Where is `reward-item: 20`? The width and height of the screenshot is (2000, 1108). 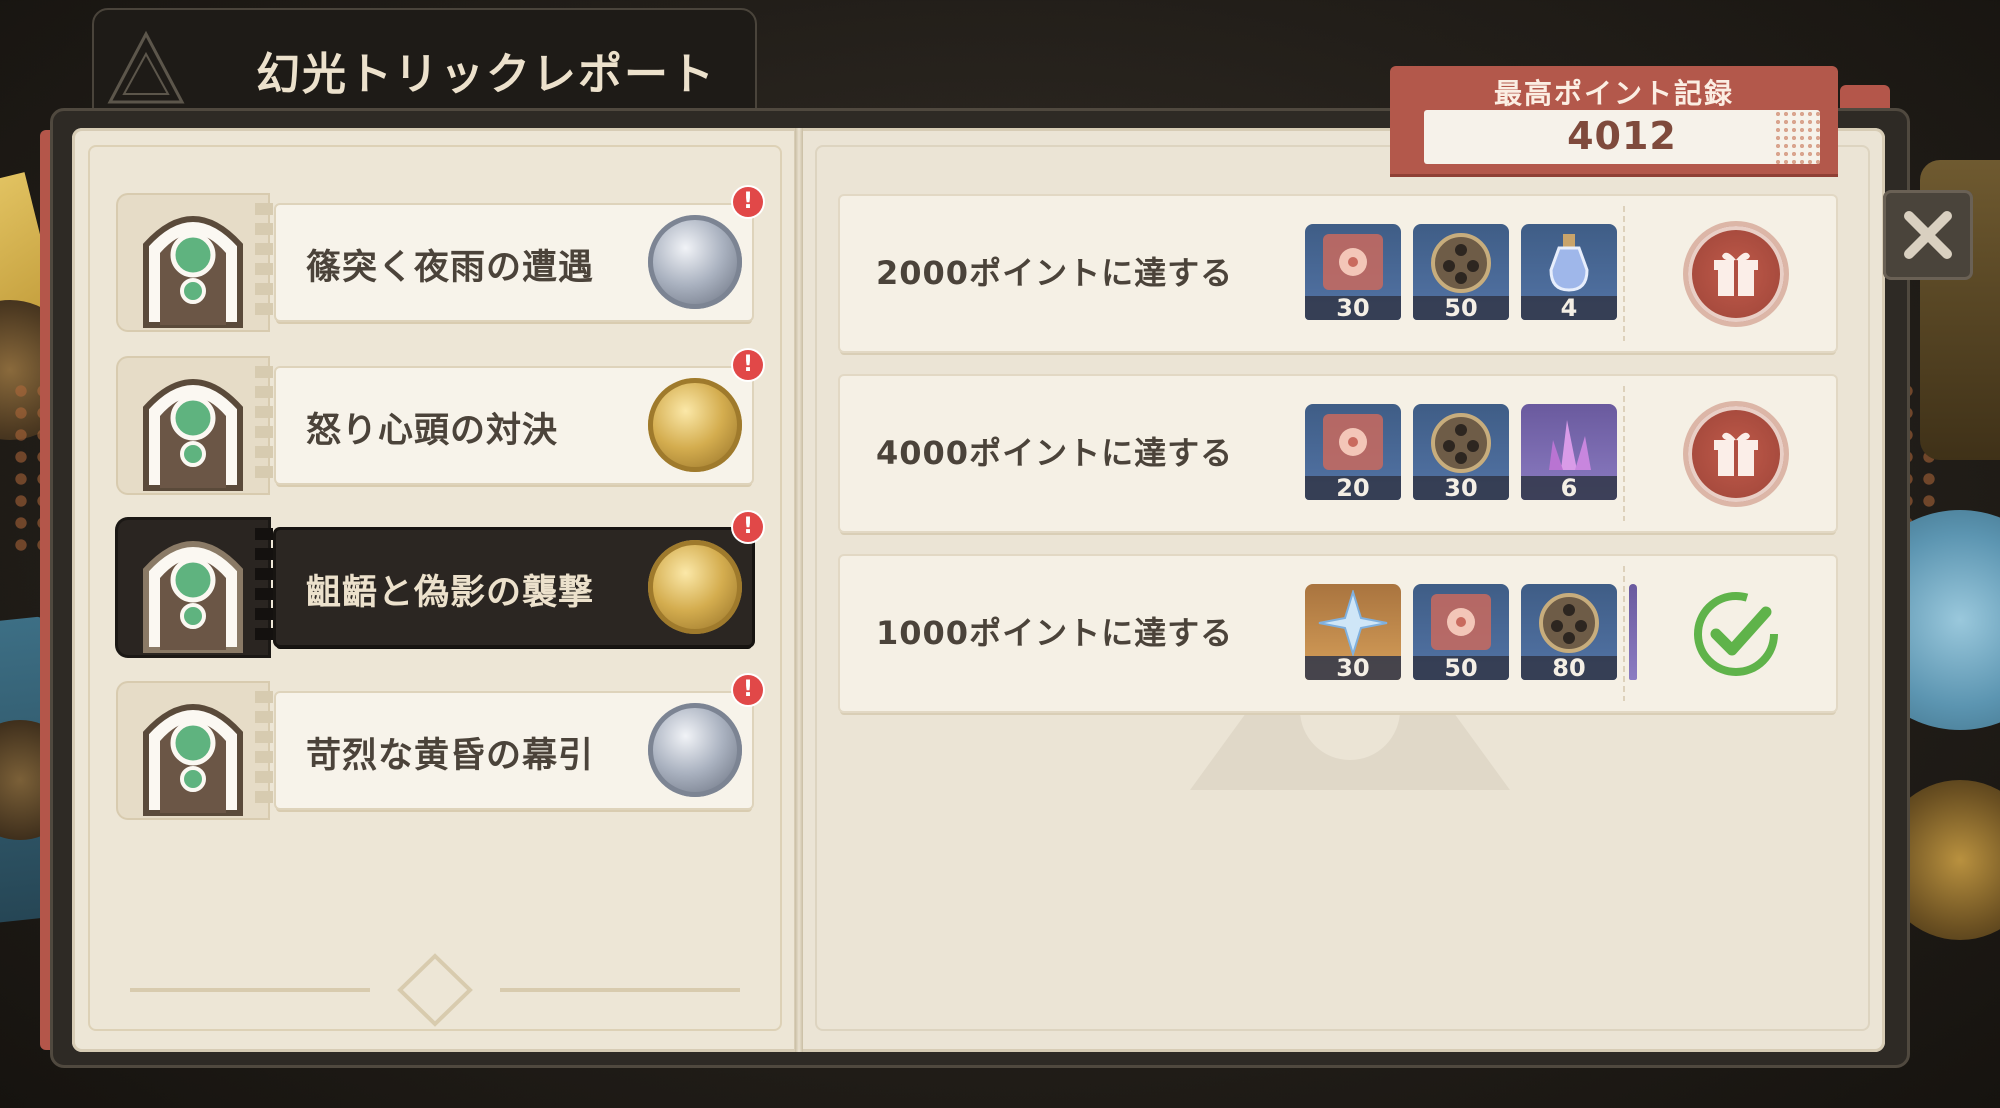
reward-item: 20 is located at coordinates (1353, 452).